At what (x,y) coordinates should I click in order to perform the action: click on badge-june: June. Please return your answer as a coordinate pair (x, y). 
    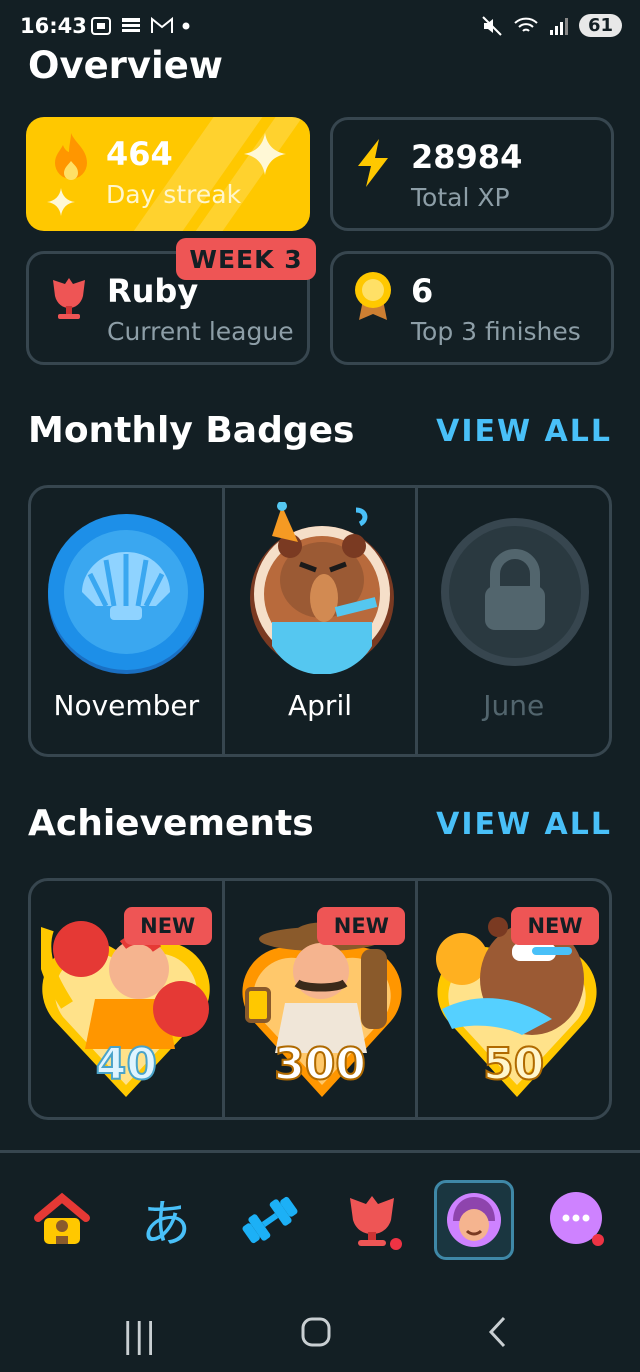
    Looking at the image, I should click on (513, 621).